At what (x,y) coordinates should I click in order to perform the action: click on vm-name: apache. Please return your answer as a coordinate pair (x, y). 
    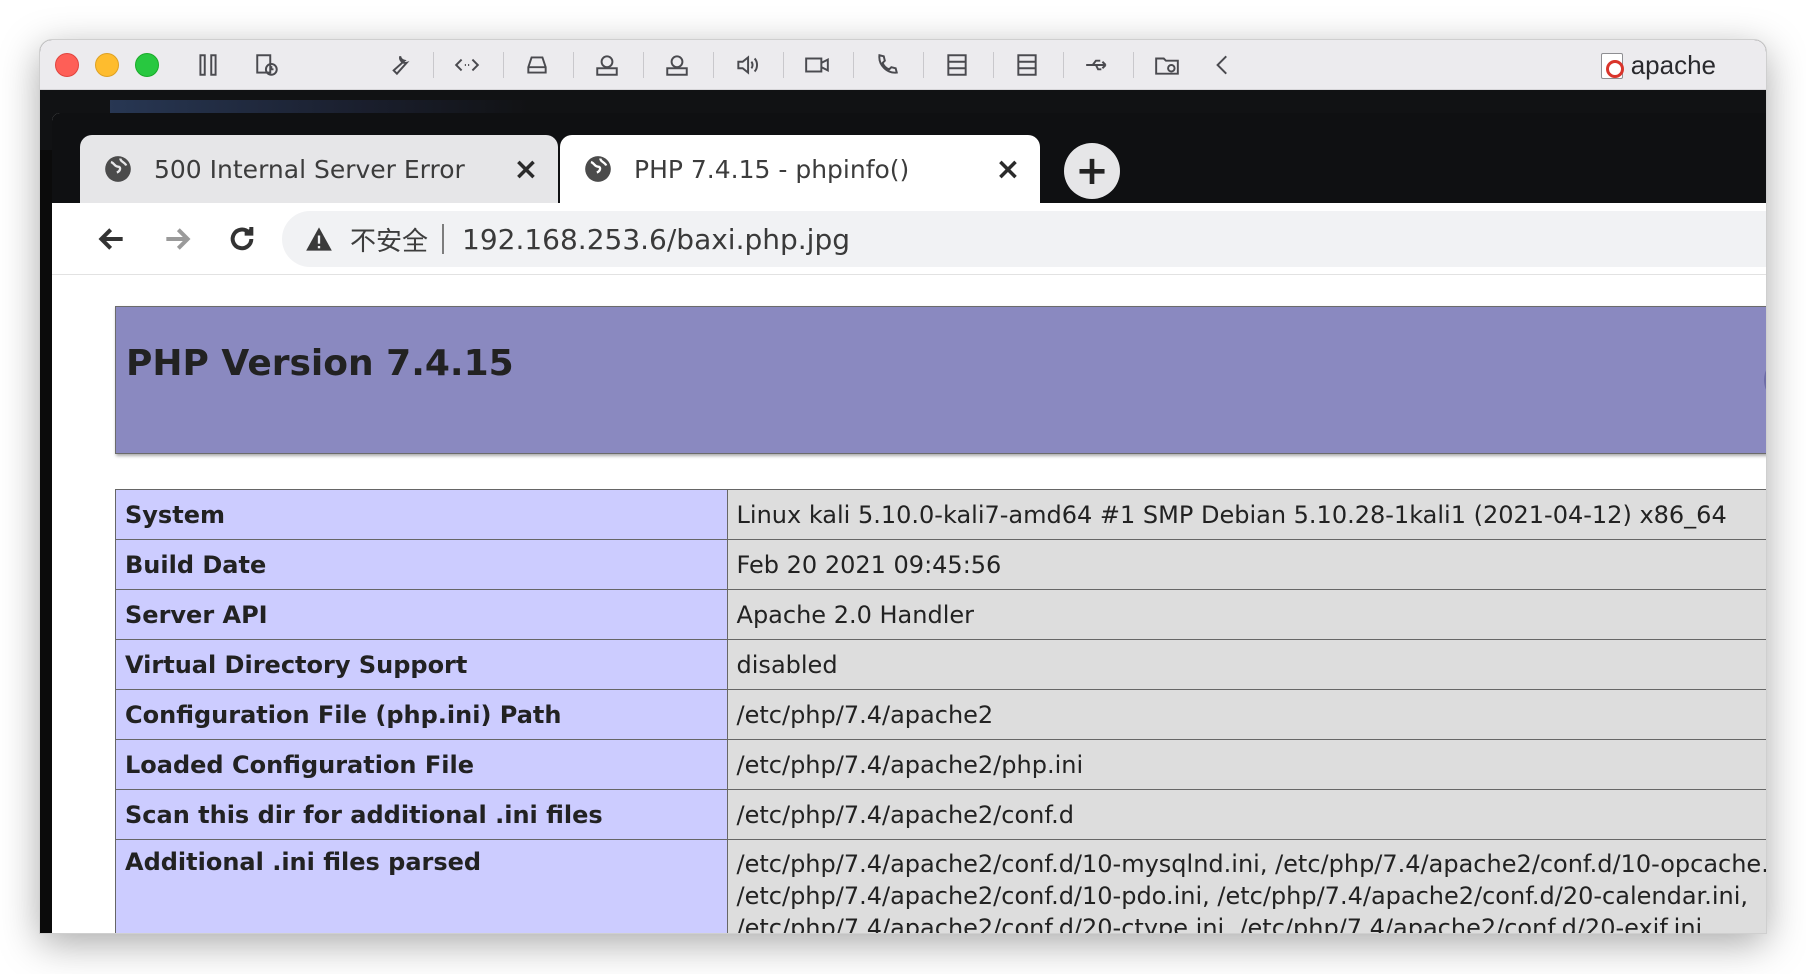
    Looking at the image, I should click on (1658, 65).